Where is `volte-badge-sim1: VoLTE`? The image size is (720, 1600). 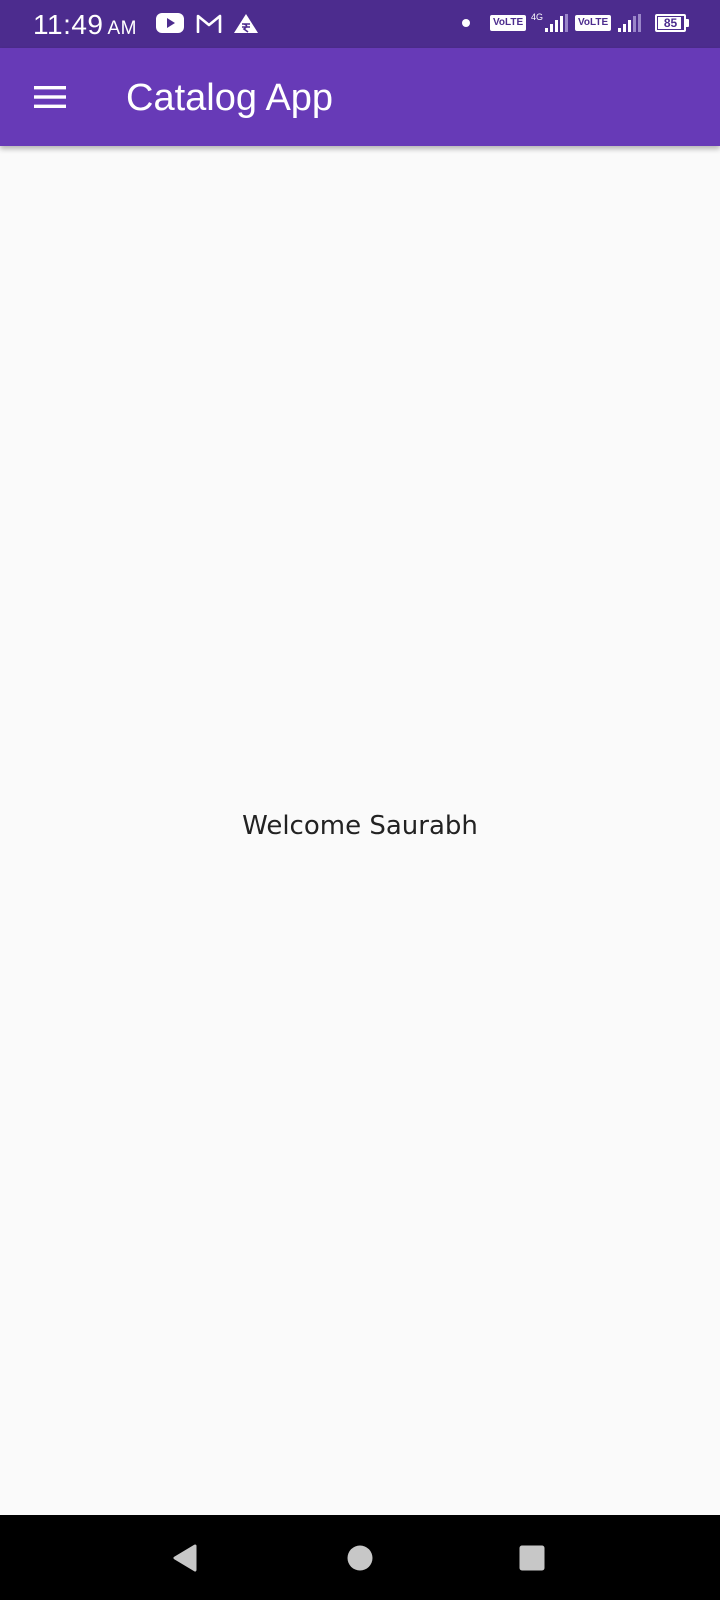 volte-badge-sim1: VoLTE is located at coordinates (508, 23).